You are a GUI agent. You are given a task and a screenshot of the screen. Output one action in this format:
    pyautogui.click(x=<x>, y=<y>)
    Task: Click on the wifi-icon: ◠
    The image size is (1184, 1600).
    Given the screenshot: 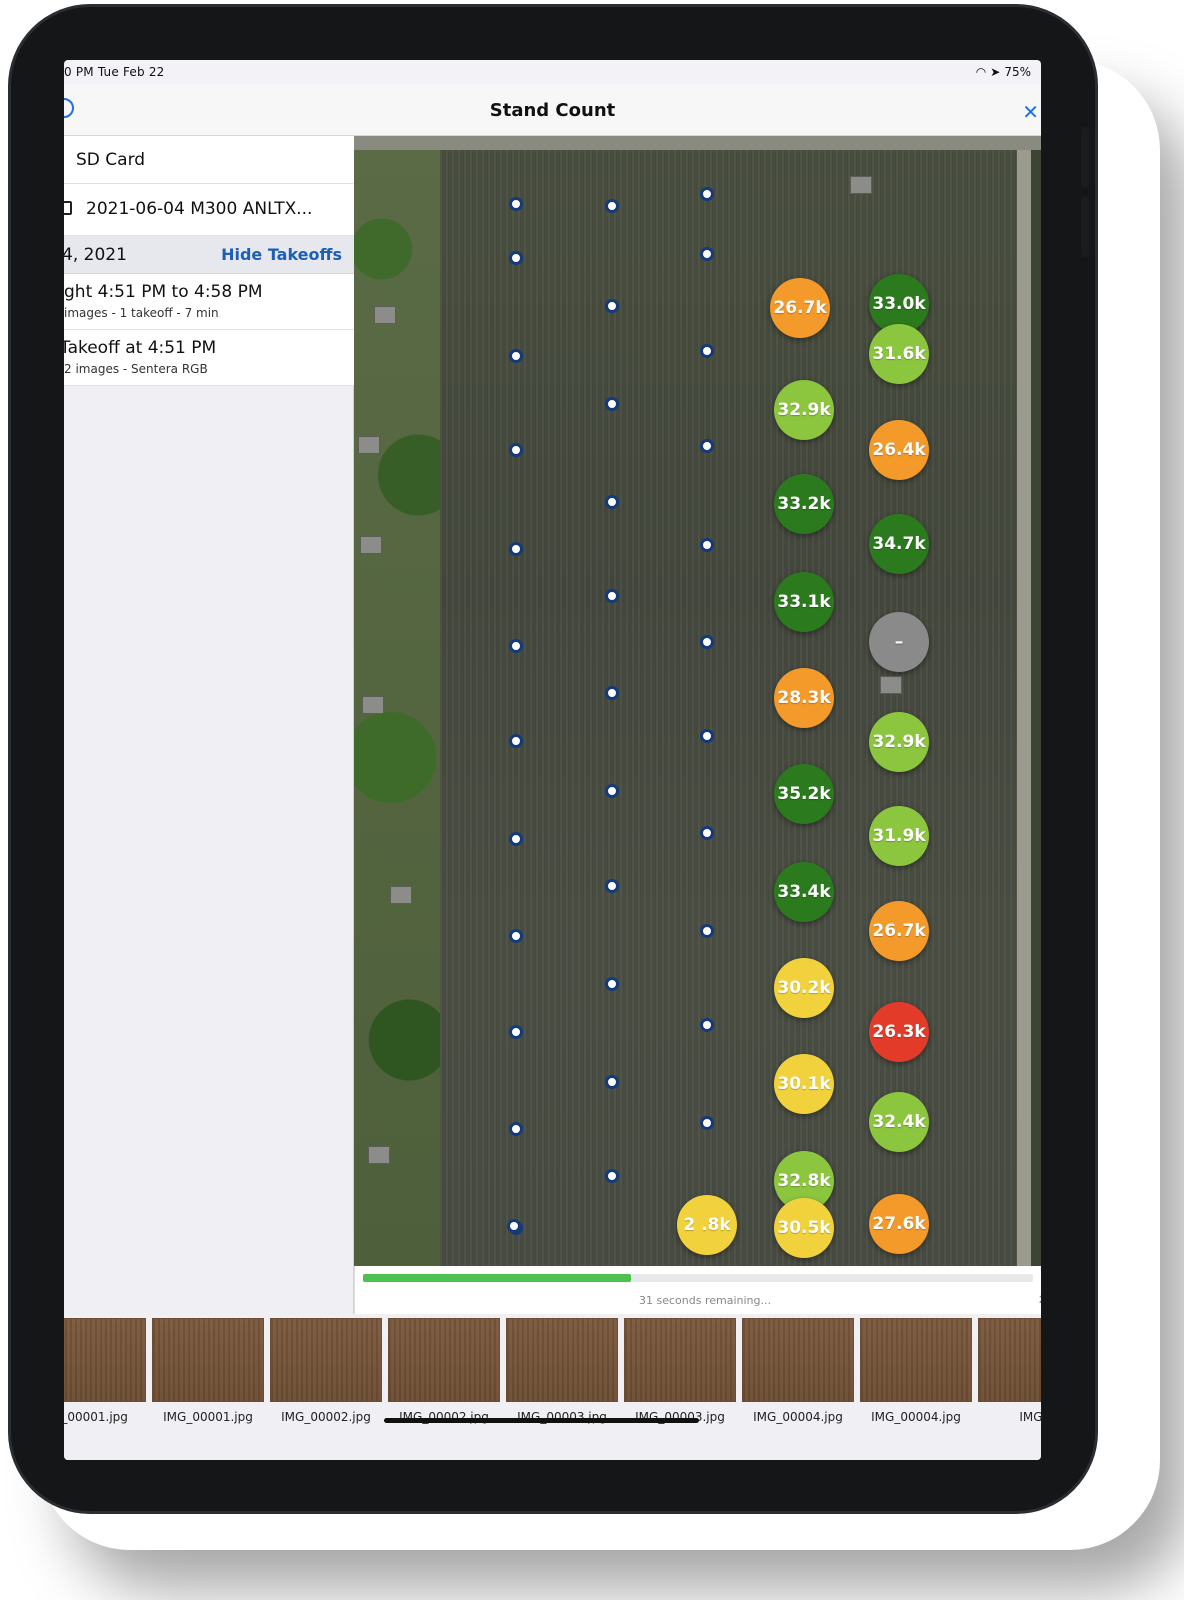 What is the action you would take?
    pyautogui.click(x=981, y=72)
    